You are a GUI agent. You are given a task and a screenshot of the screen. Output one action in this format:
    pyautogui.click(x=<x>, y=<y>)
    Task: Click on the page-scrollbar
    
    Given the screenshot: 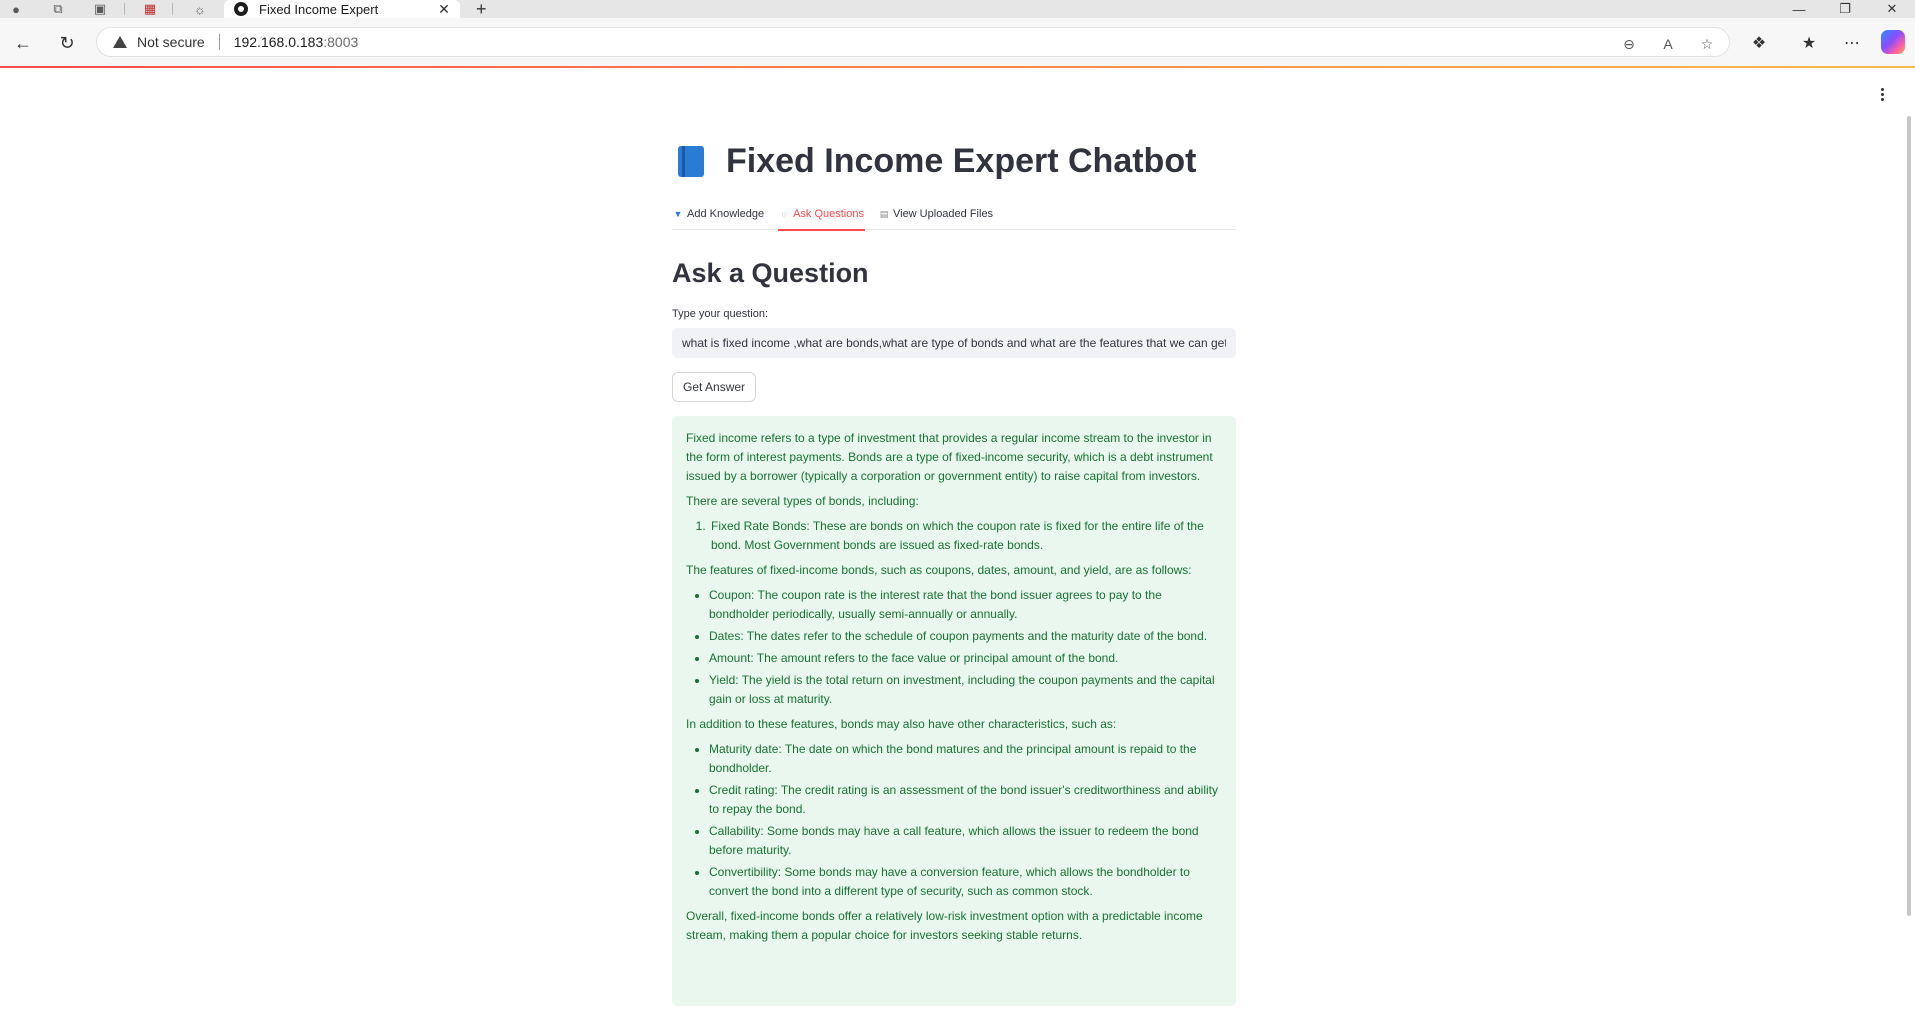 What is the action you would take?
    pyautogui.click(x=1909, y=516)
    